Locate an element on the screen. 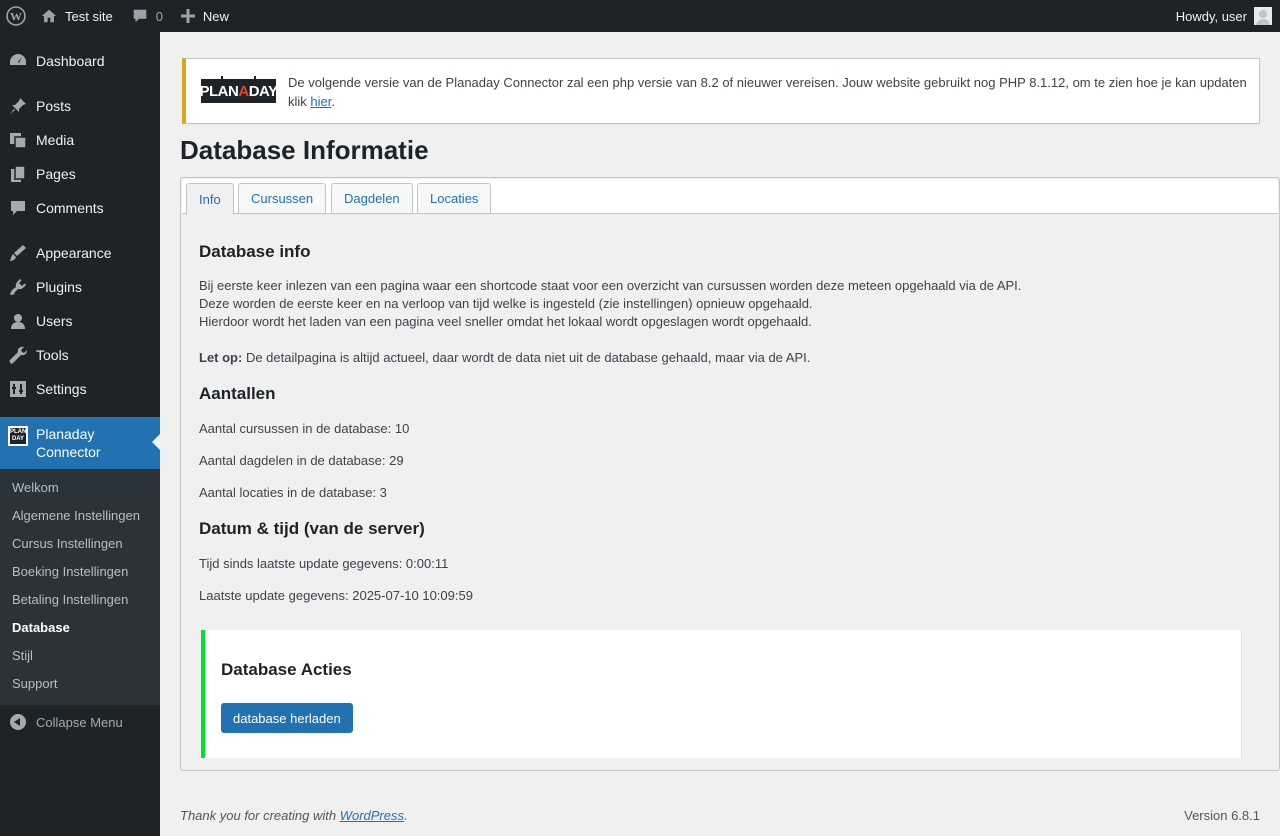  dashboard-icon is located at coordinates (18, 61).